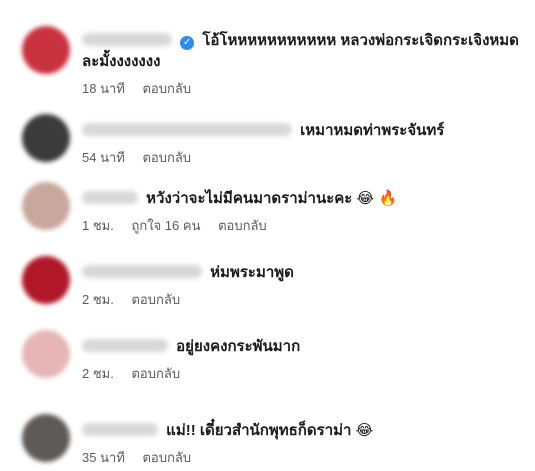  I want to click on likes-count: ถูกใจ 16 คน, so click(165, 225).